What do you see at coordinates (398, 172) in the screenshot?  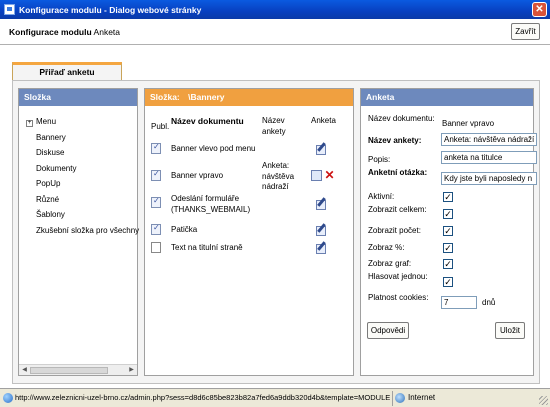 I see `question-label: Anketní otázka:` at bounding box center [398, 172].